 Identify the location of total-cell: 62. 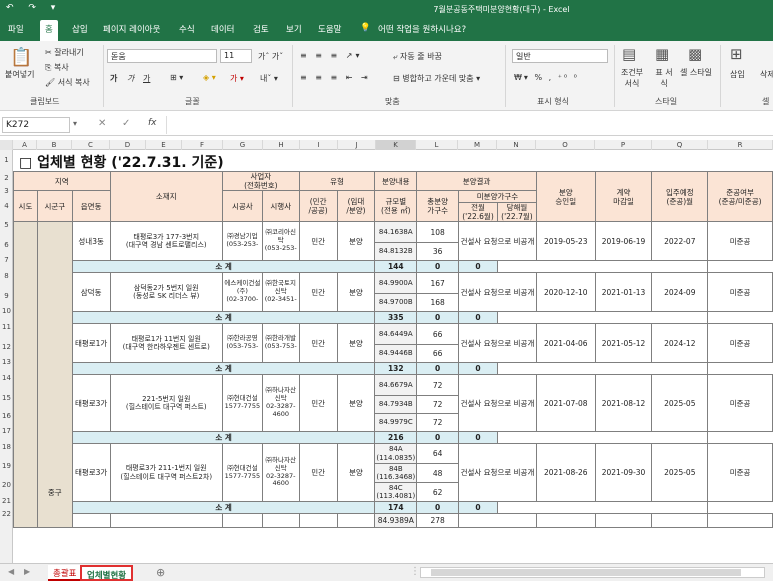
(438, 492).